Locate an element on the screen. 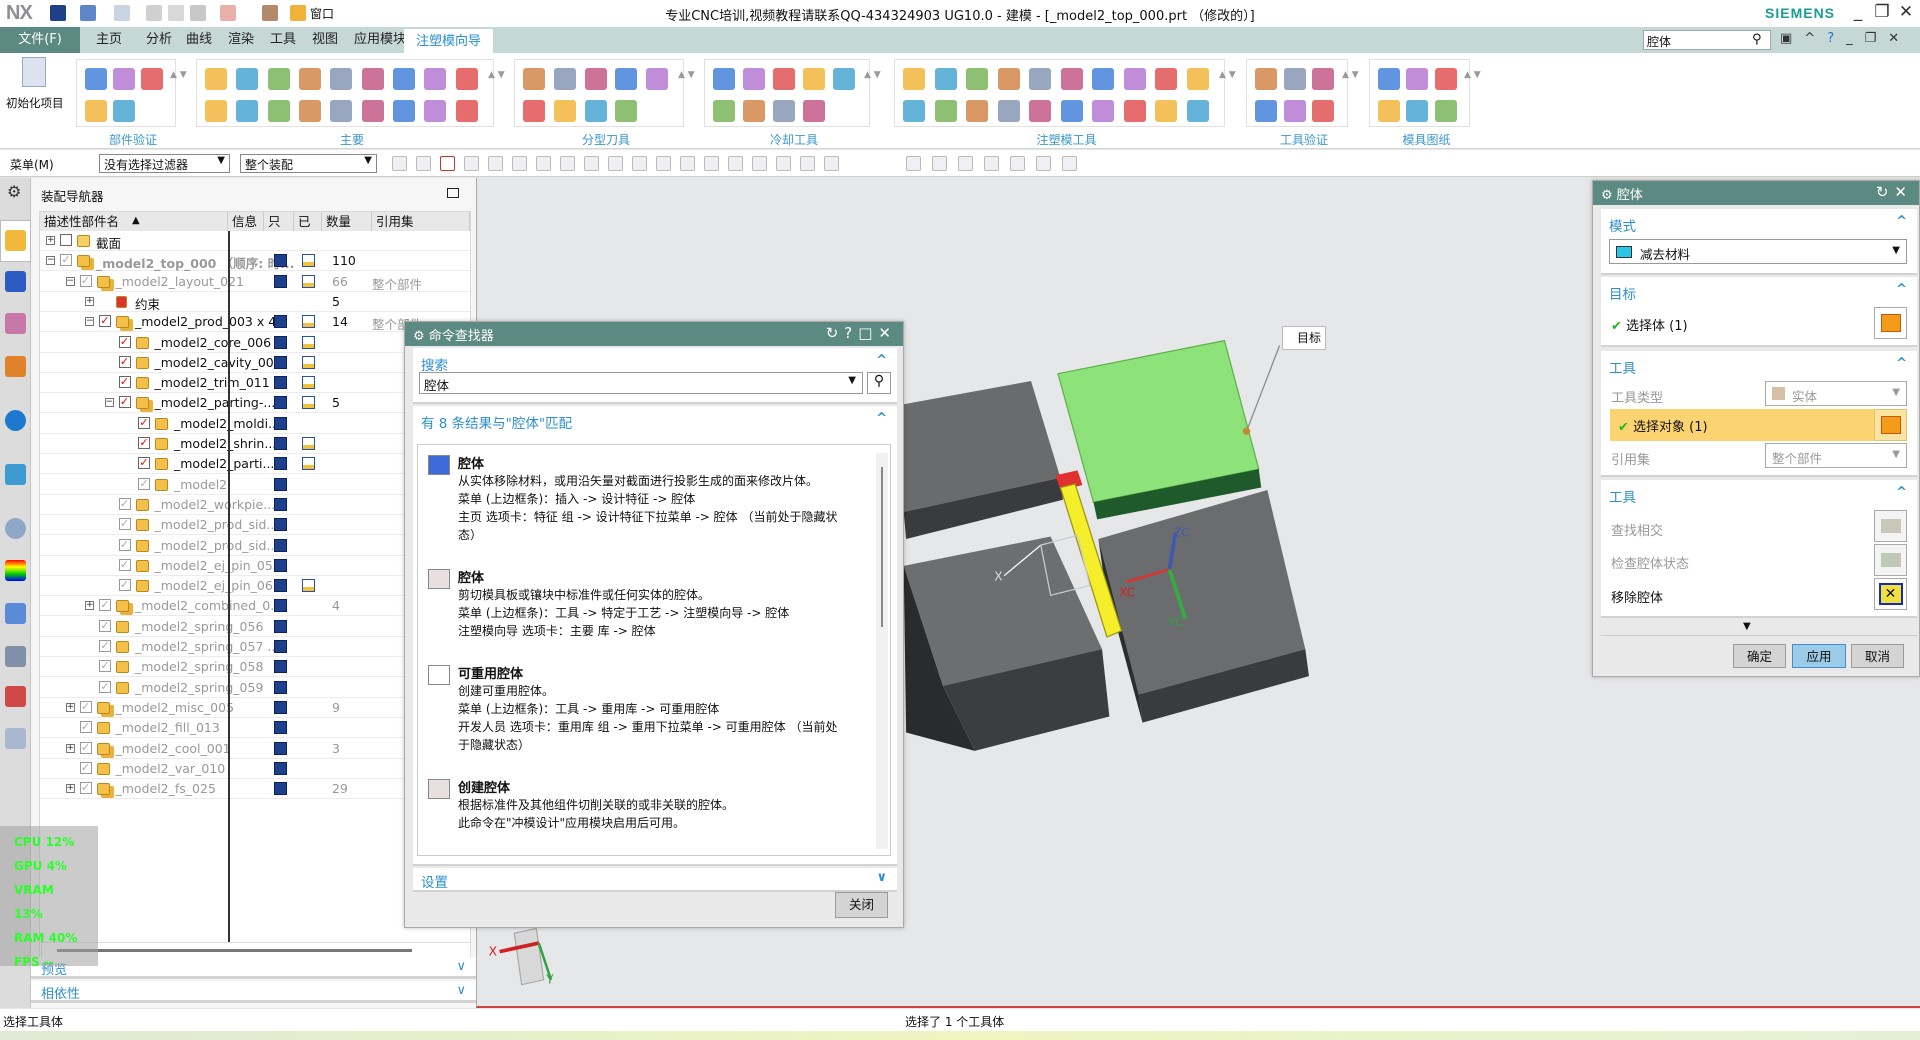 The height and width of the screenshot is (1040, 1920). trim-solid-icon is located at coordinates (1071, 79).